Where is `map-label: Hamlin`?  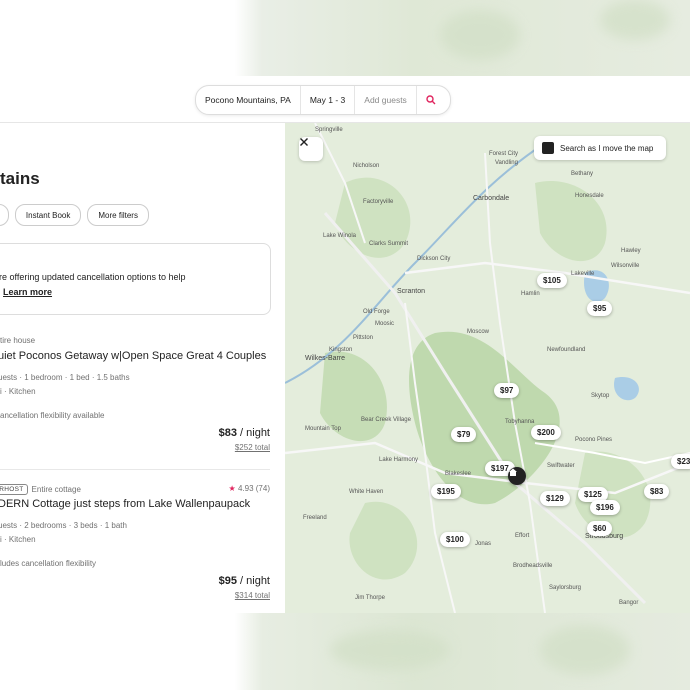 map-label: Hamlin is located at coordinates (530, 294).